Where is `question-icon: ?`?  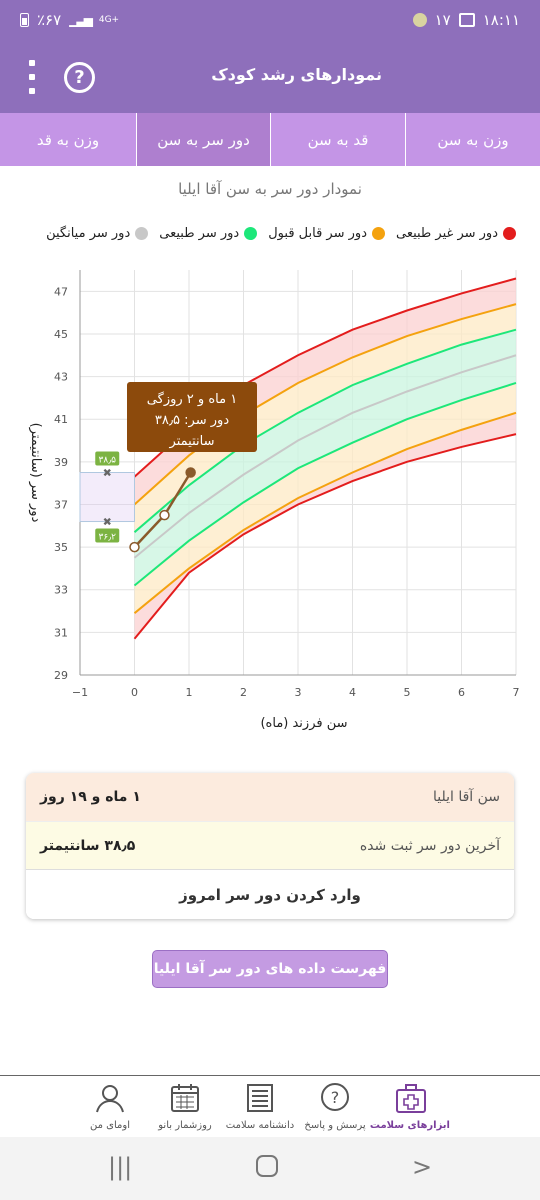 question-icon: ? is located at coordinates (335, 1097).